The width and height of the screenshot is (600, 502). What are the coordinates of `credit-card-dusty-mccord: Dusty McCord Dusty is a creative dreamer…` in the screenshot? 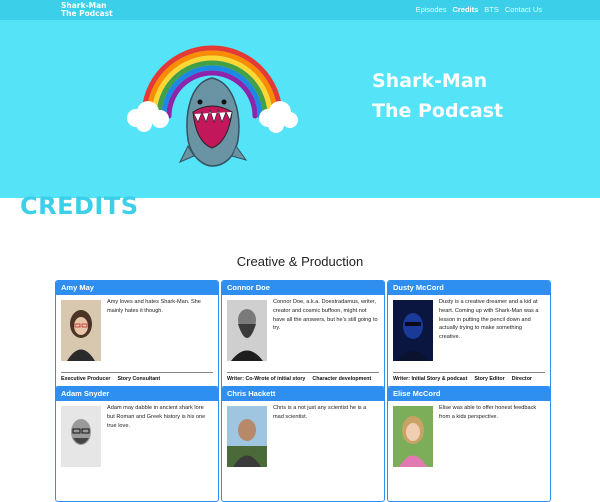 It's located at (469, 338).